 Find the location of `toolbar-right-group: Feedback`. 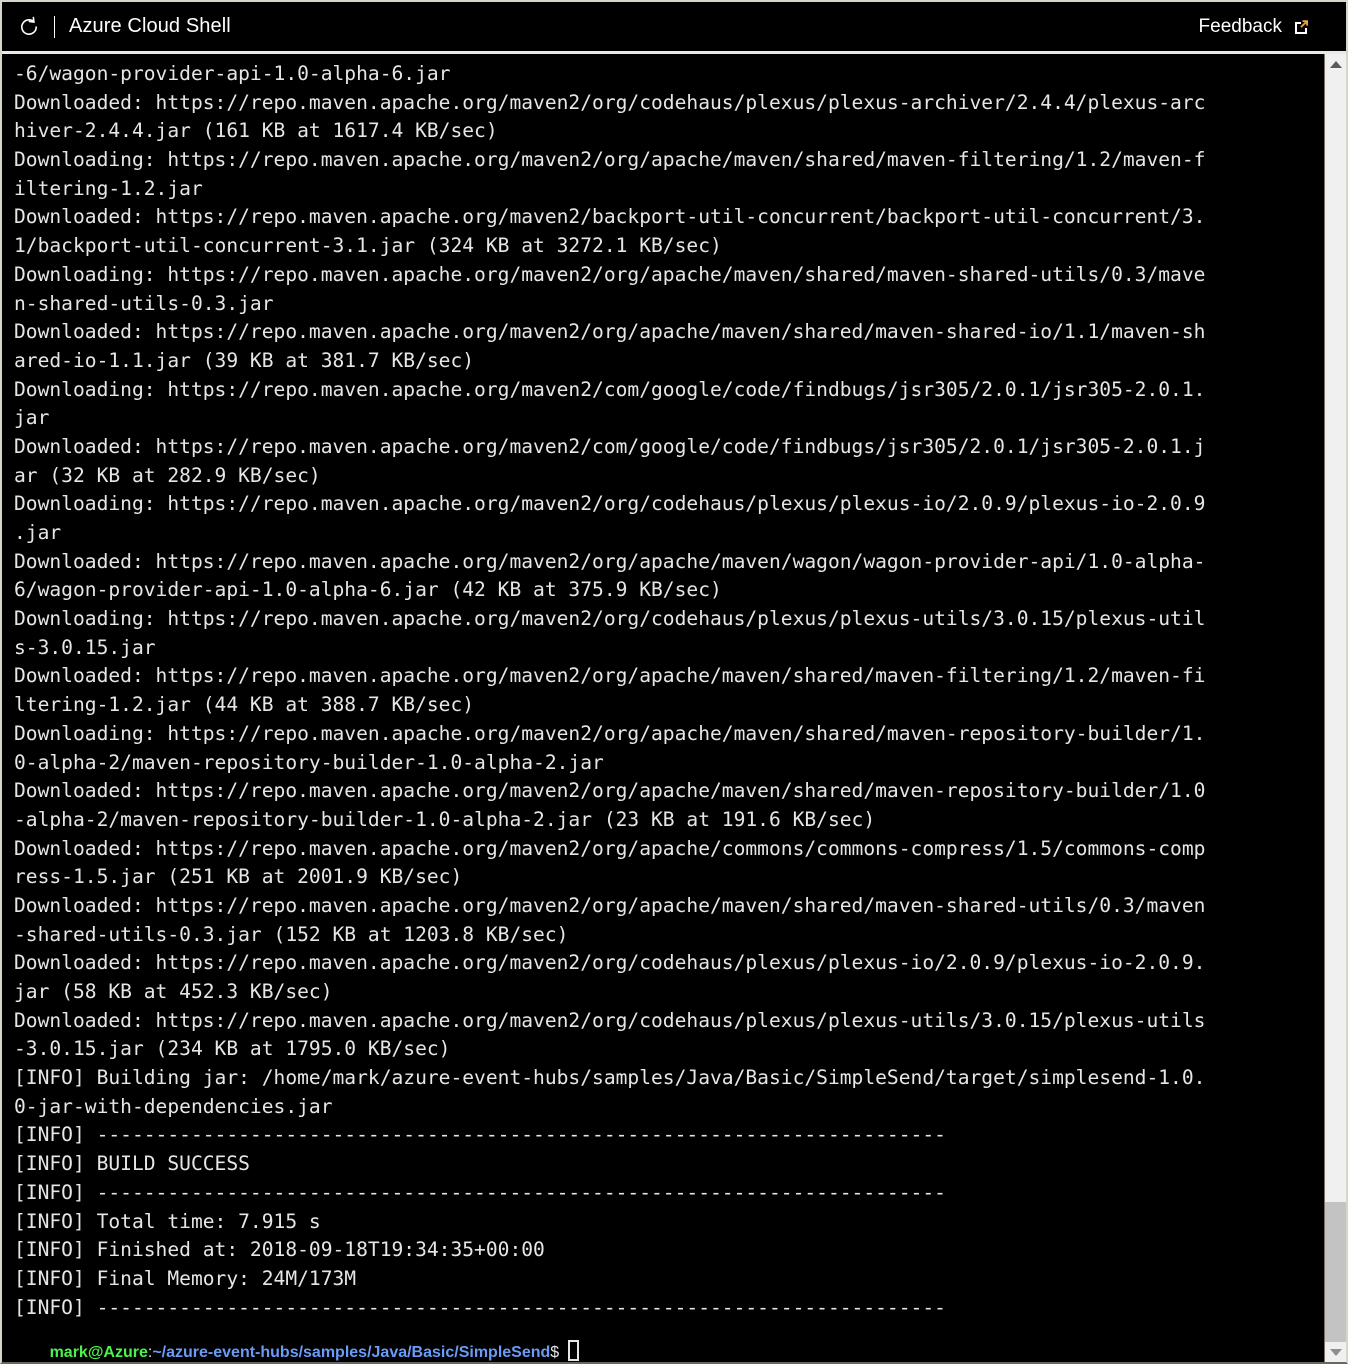

toolbar-right-group: Feedback is located at coordinates (1265, 27).